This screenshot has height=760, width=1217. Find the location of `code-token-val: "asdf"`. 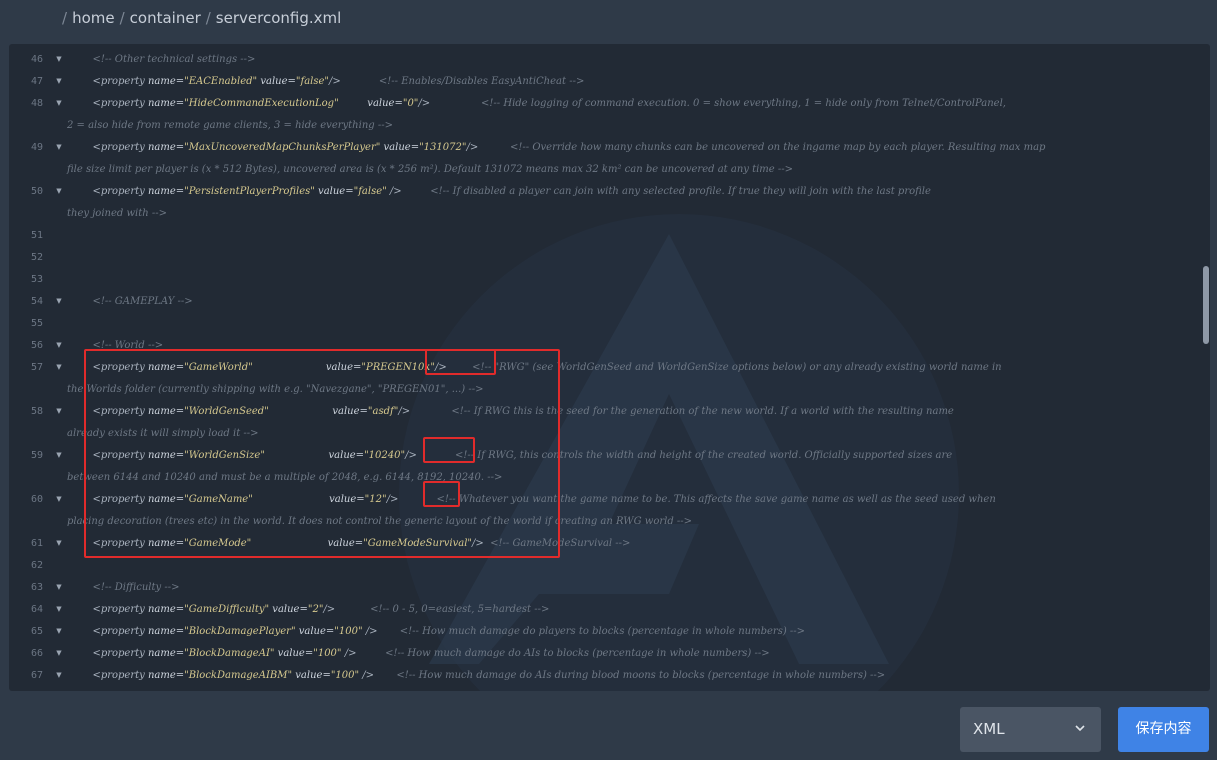

code-token-val: "asdf" is located at coordinates (383, 411).